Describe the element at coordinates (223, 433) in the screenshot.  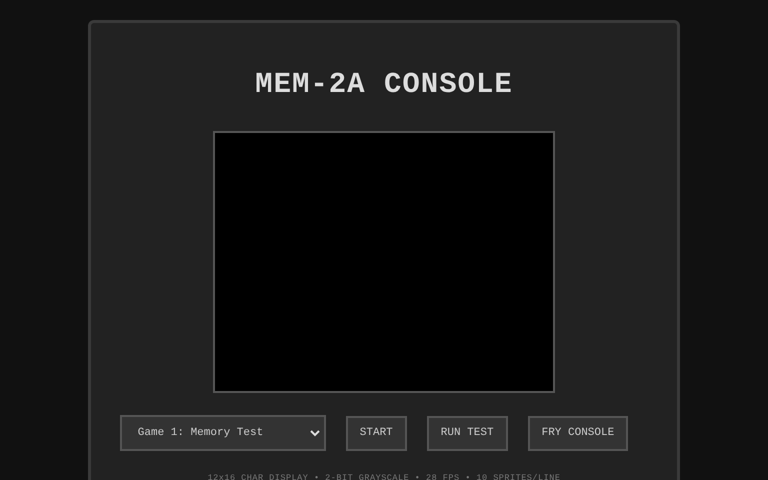
I see `game-select: Game 1: Memory Test` at that location.